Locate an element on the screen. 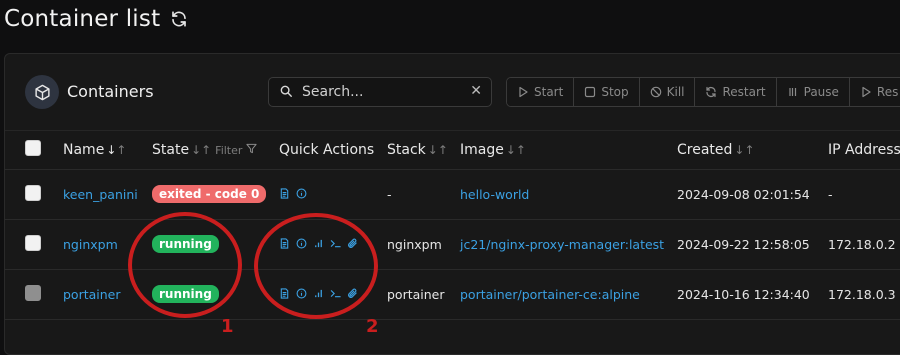 This screenshot has width=900, height=355. annotation-label-2: 2 is located at coordinates (372, 326).